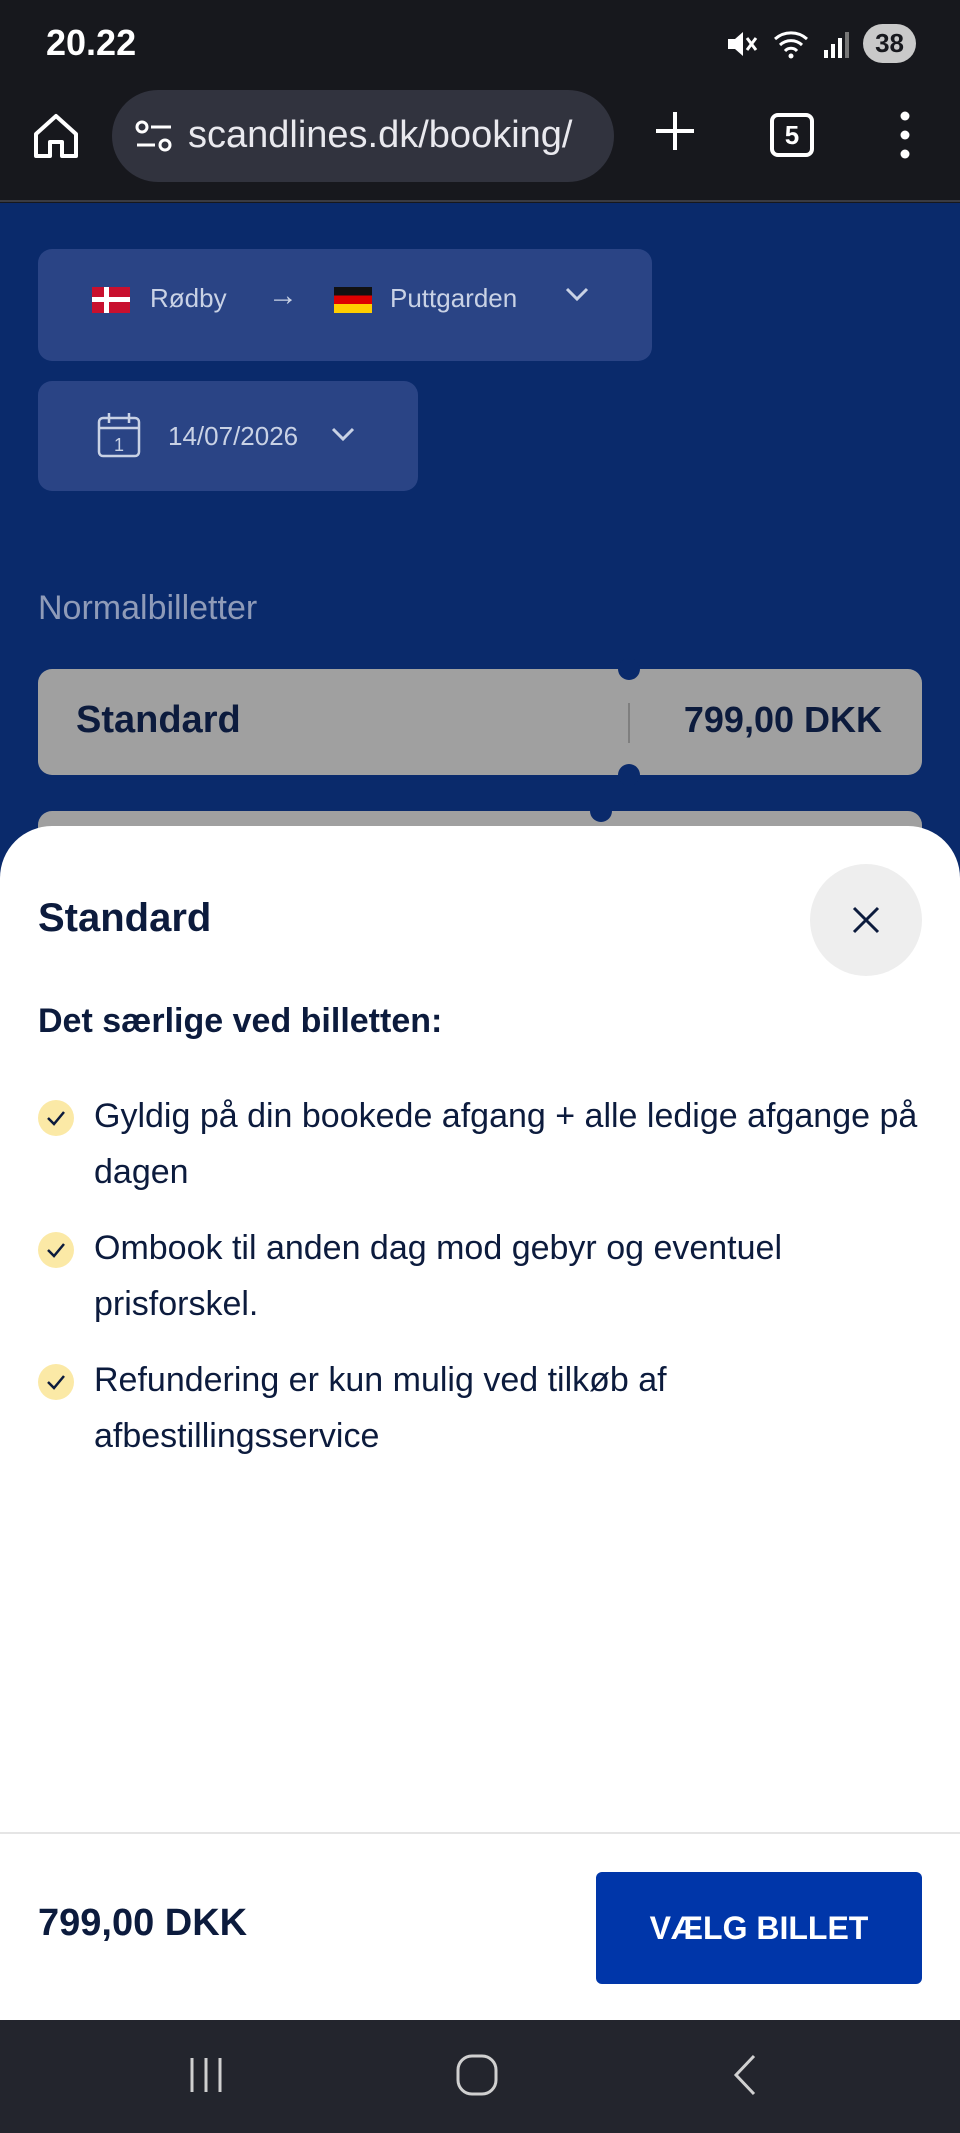 Image resolution: width=960 pixels, height=2133 pixels. What do you see at coordinates (380, 135) in the screenshot?
I see `url-text: scandlines.dk/booking/` at bounding box center [380, 135].